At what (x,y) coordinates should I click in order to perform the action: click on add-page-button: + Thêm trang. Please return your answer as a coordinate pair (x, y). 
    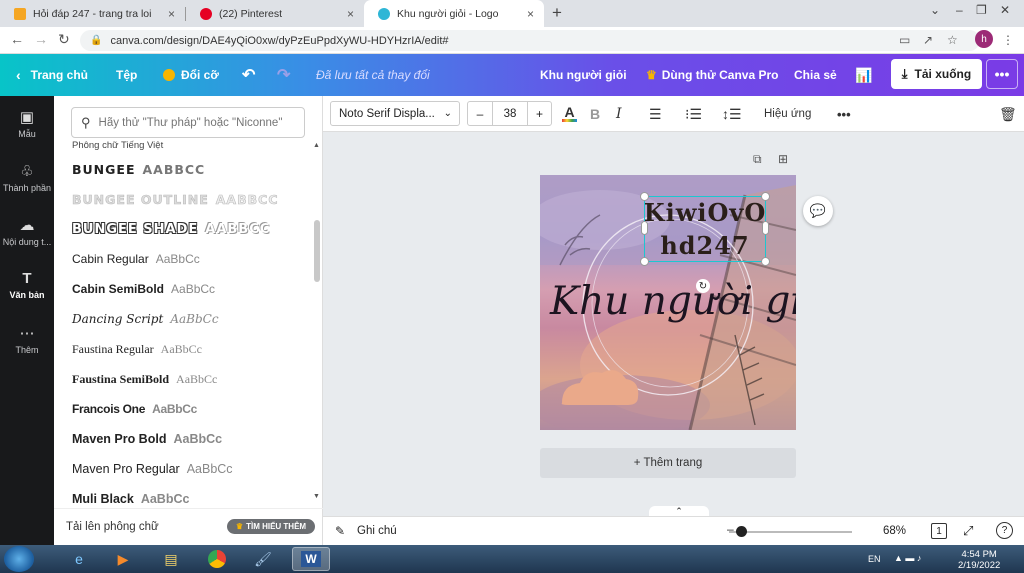
    Looking at the image, I should click on (668, 463).